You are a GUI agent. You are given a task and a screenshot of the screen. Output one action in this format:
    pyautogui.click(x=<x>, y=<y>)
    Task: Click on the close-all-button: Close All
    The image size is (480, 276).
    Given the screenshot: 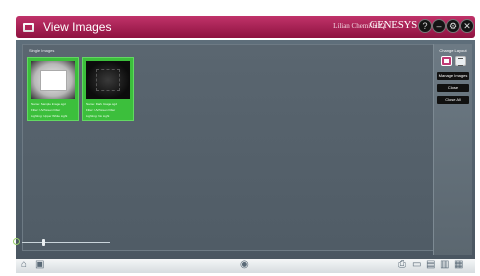 What is the action you would take?
    pyautogui.click(x=453, y=100)
    